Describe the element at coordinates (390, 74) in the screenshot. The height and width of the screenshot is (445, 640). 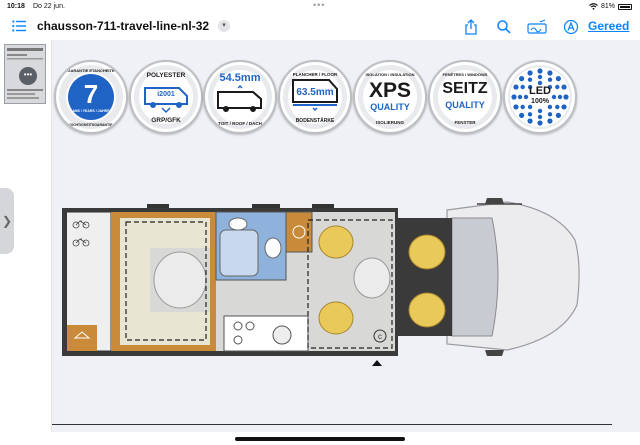
I see `badge-insulation-top: ISOLATION / INSULATION` at that location.